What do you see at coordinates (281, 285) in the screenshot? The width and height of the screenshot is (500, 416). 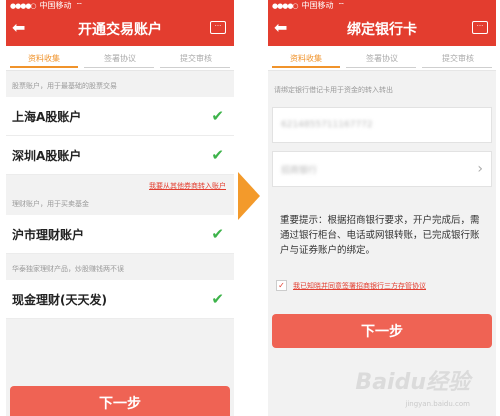 I see `agreement-checkbox: ✓` at bounding box center [281, 285].